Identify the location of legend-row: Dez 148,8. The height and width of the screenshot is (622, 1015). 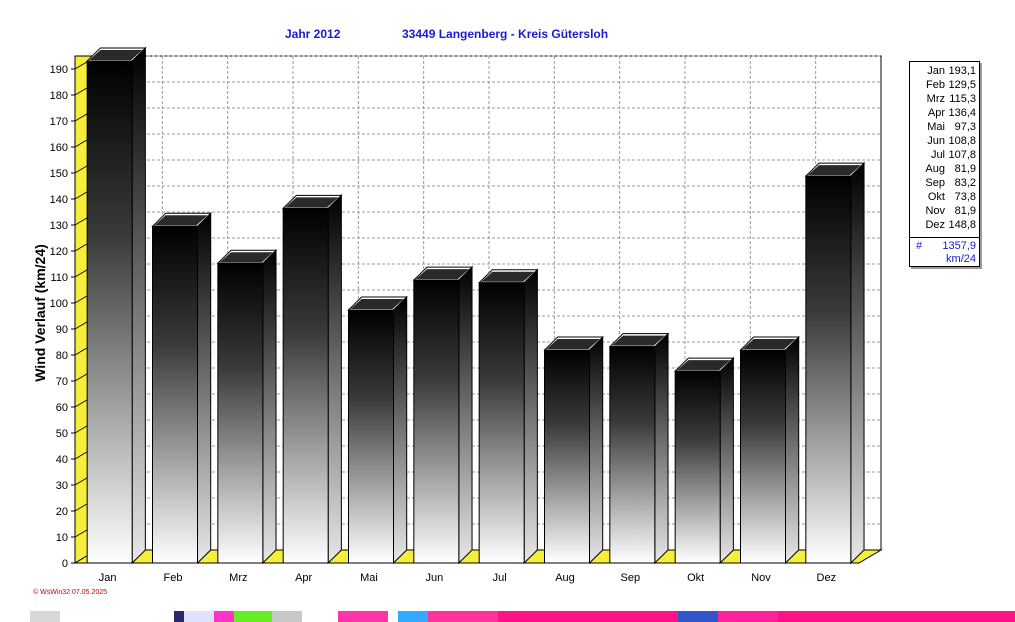
(943, 225).